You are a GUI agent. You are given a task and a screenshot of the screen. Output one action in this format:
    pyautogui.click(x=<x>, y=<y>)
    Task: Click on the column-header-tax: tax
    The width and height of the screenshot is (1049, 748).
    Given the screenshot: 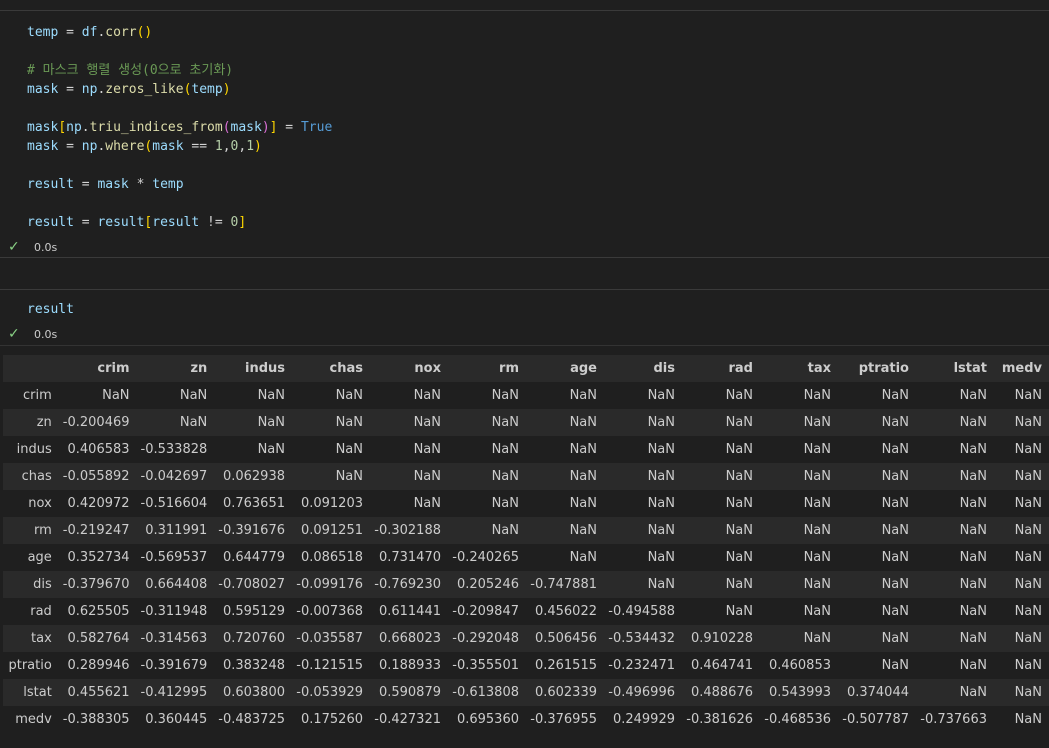 What is the action you would take?
    pyautogui.click(x=819, y=368)
    